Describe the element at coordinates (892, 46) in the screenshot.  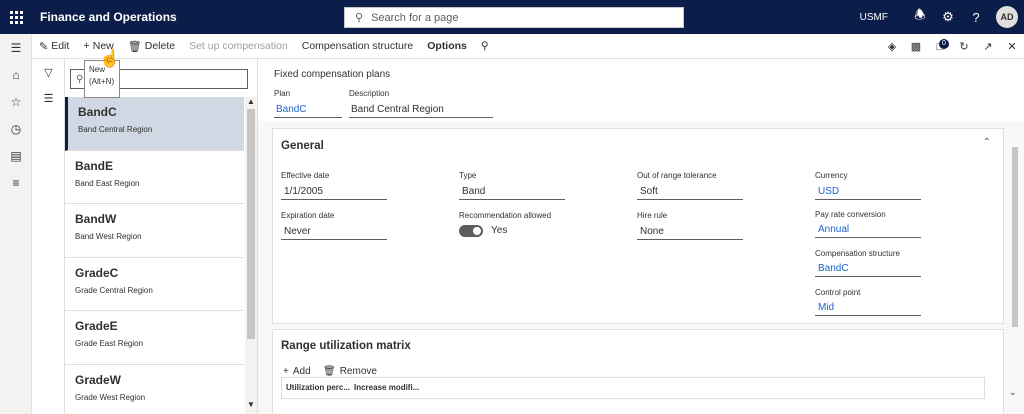
I see `diamond-icon: ◈` at that location.